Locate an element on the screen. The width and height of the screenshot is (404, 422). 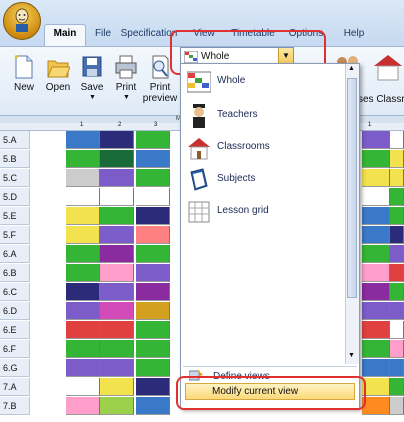
tab-help: Help is located at coordinates (354, 34).